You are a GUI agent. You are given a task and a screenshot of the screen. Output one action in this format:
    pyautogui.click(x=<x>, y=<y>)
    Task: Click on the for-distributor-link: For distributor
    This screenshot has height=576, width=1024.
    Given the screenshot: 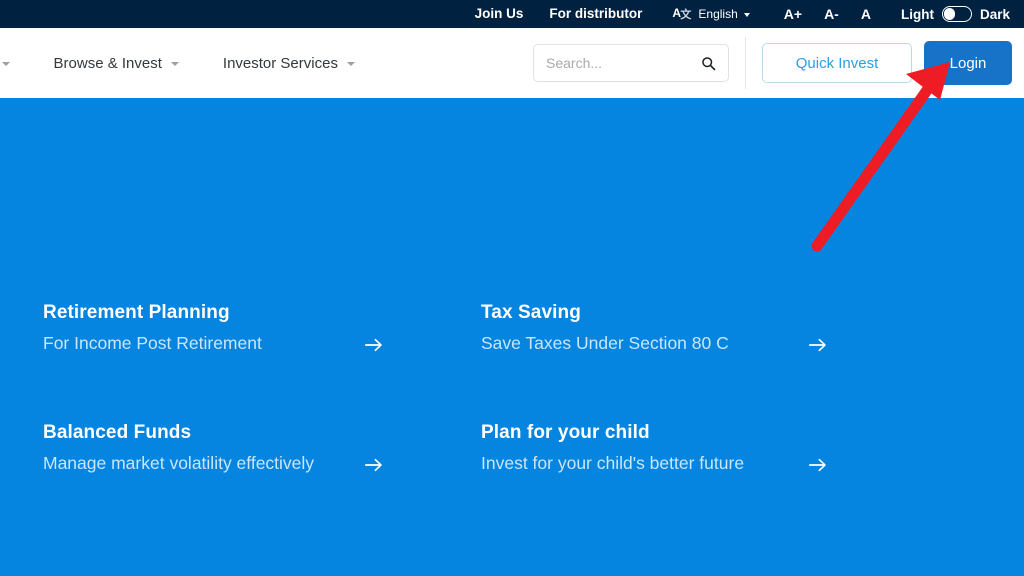 What is the action you would take?
    pyautogui.click(x=595, y=14)
    